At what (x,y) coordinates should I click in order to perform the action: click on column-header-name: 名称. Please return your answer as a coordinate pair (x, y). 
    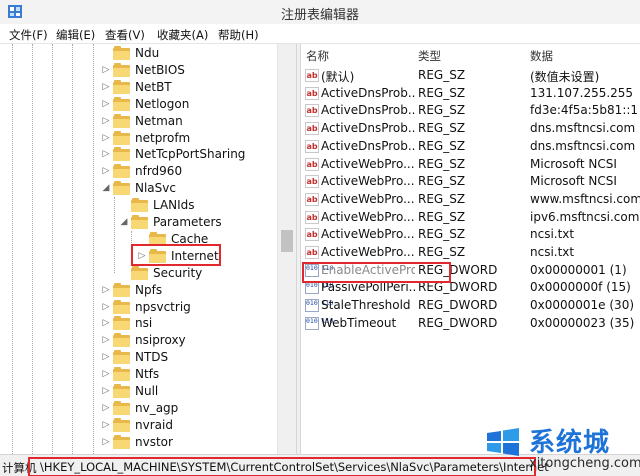
    Looking at the image, I should click on (317, 56).